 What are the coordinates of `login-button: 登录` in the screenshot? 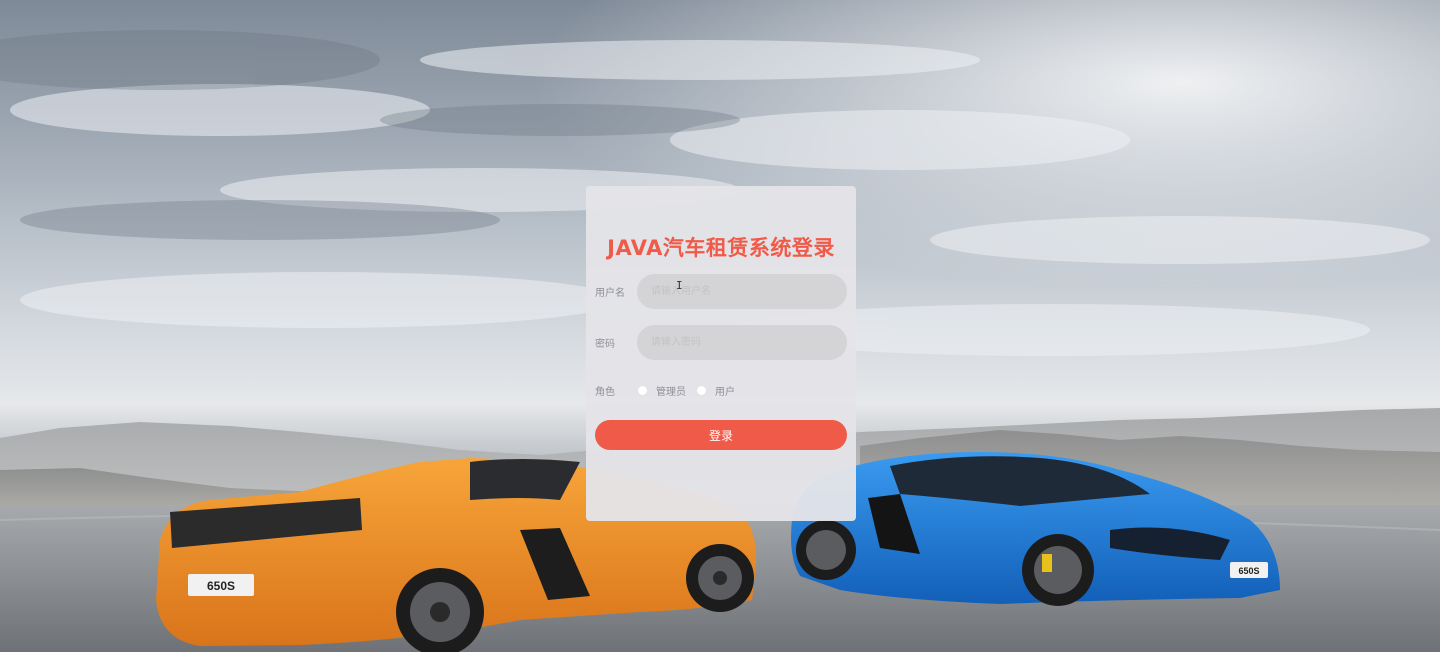 It's located at (721, 435).